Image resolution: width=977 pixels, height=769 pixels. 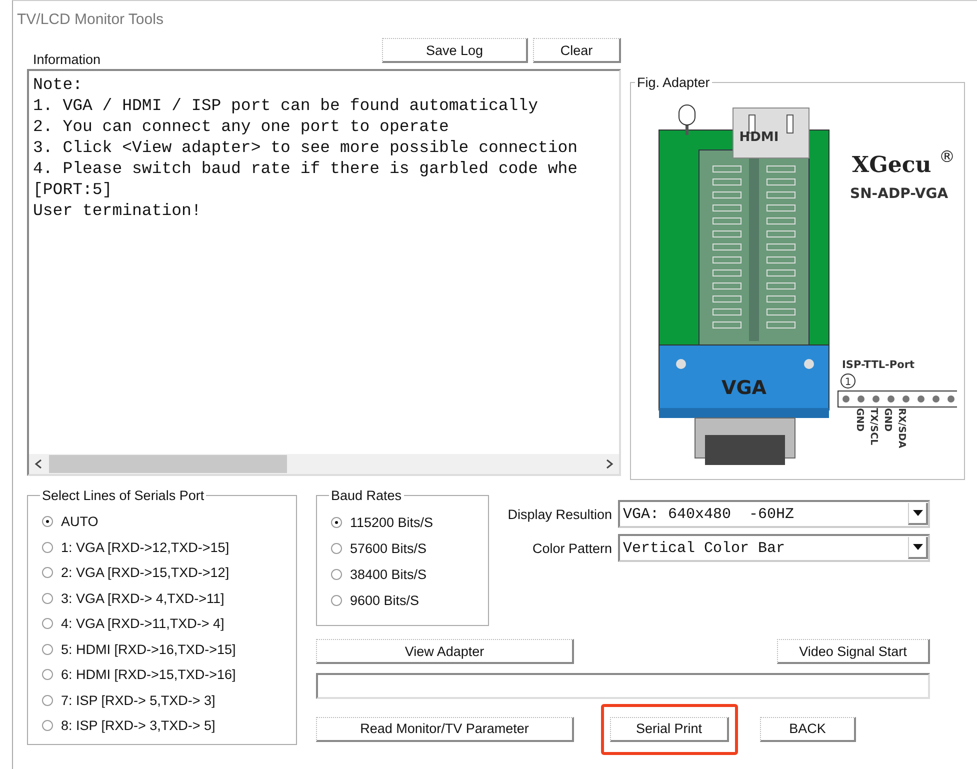 What do you see at coordinates (138, 726) in the screenshot?
I see `radio-label: 8: ISP [RXD-> 3,TXD-> 5]` at bounding box center [138, 726].